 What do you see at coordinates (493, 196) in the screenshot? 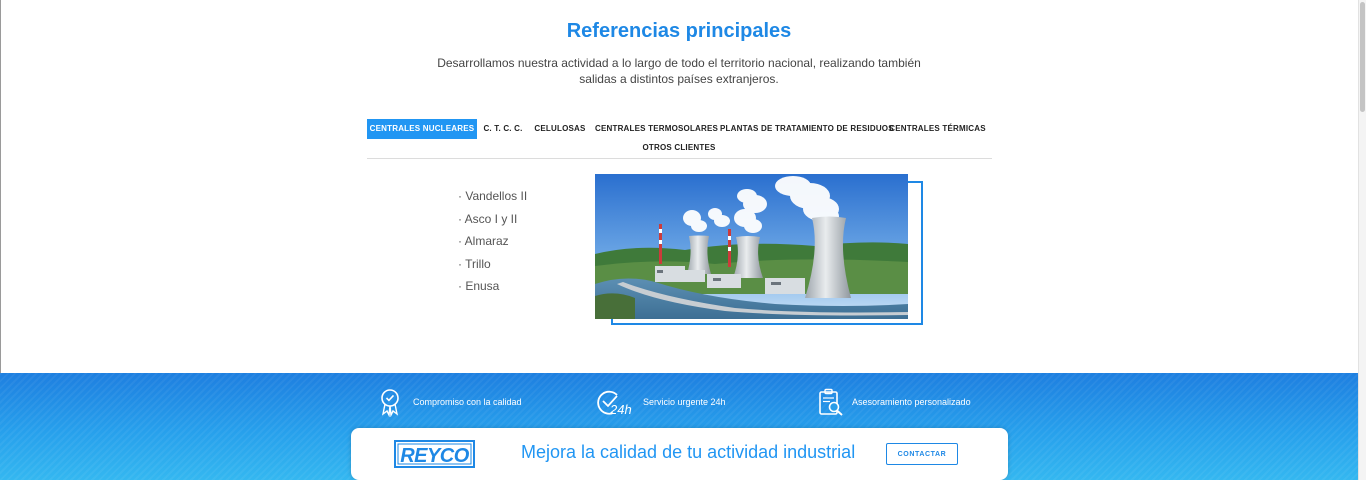
I see `list-item: · Vandellos II` at bounding box center [493, 196].